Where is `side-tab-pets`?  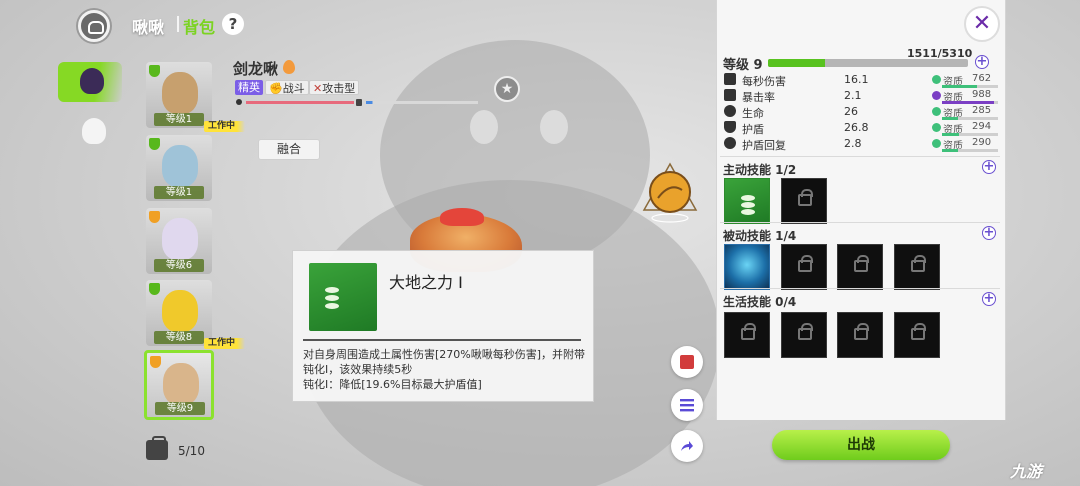
side-tab-pets is located at coordinates (90, 82).